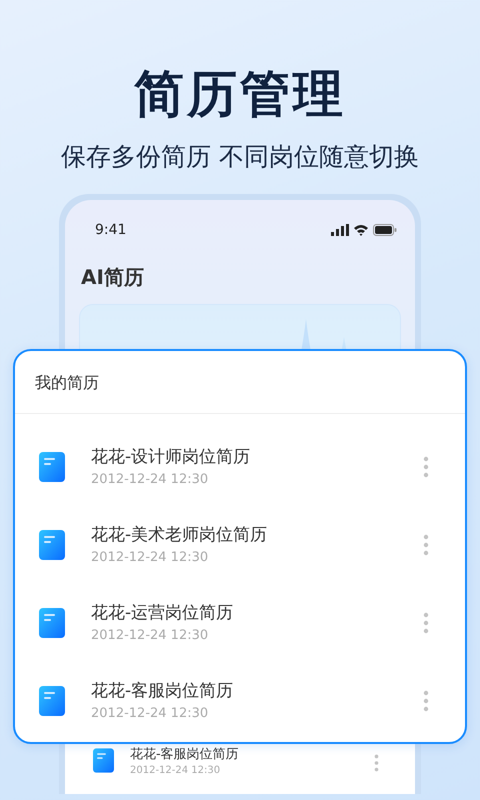 This screenshot has height=800, width=480. I want to click on panel-title: 我的简历, so click(240, 382).